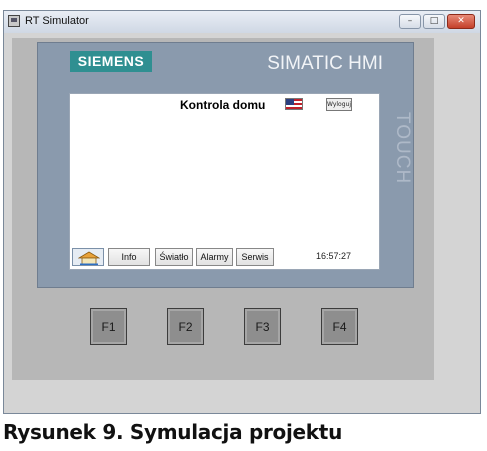 The height and width of the screenshot is (451, 487). Describe the element at coordinates (294, 104) in the screenshot. I see `us-flag-icon` at that location.